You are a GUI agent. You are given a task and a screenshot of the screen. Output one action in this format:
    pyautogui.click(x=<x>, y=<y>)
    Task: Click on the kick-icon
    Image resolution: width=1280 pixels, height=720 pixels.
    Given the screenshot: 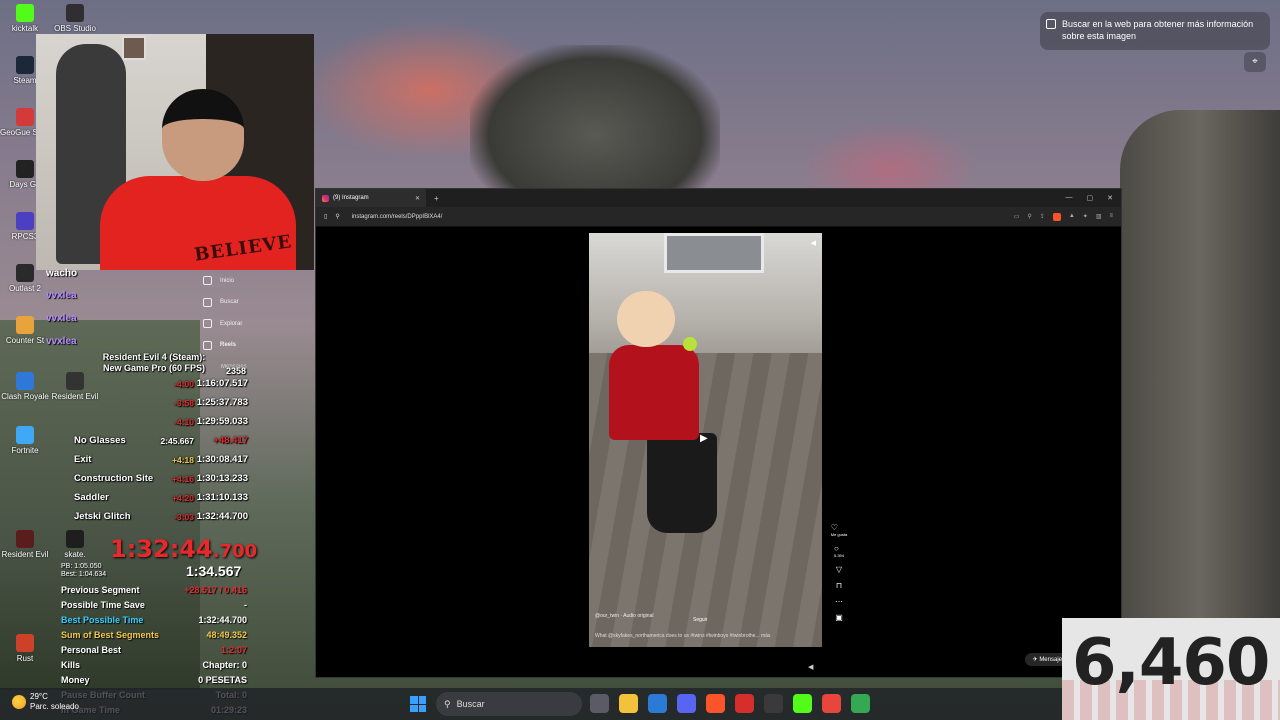 What is the action you would take?
    pyautogui.click(x=802, y=703)
    